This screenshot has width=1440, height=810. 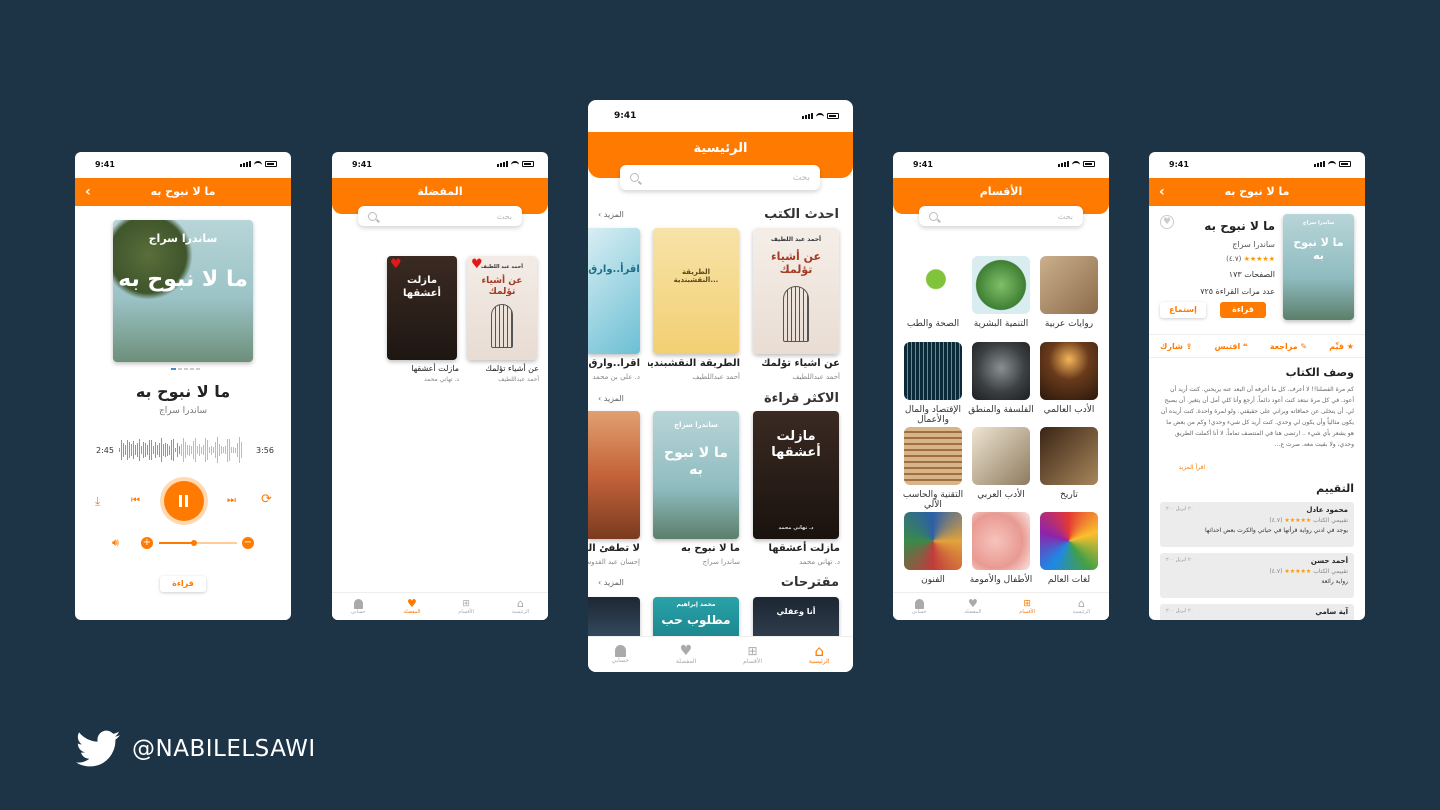 What do you see at coordinates (266, 499) in the screenshot?
I see `repeat-icon: ⟳` at bounding box center [266, 499].